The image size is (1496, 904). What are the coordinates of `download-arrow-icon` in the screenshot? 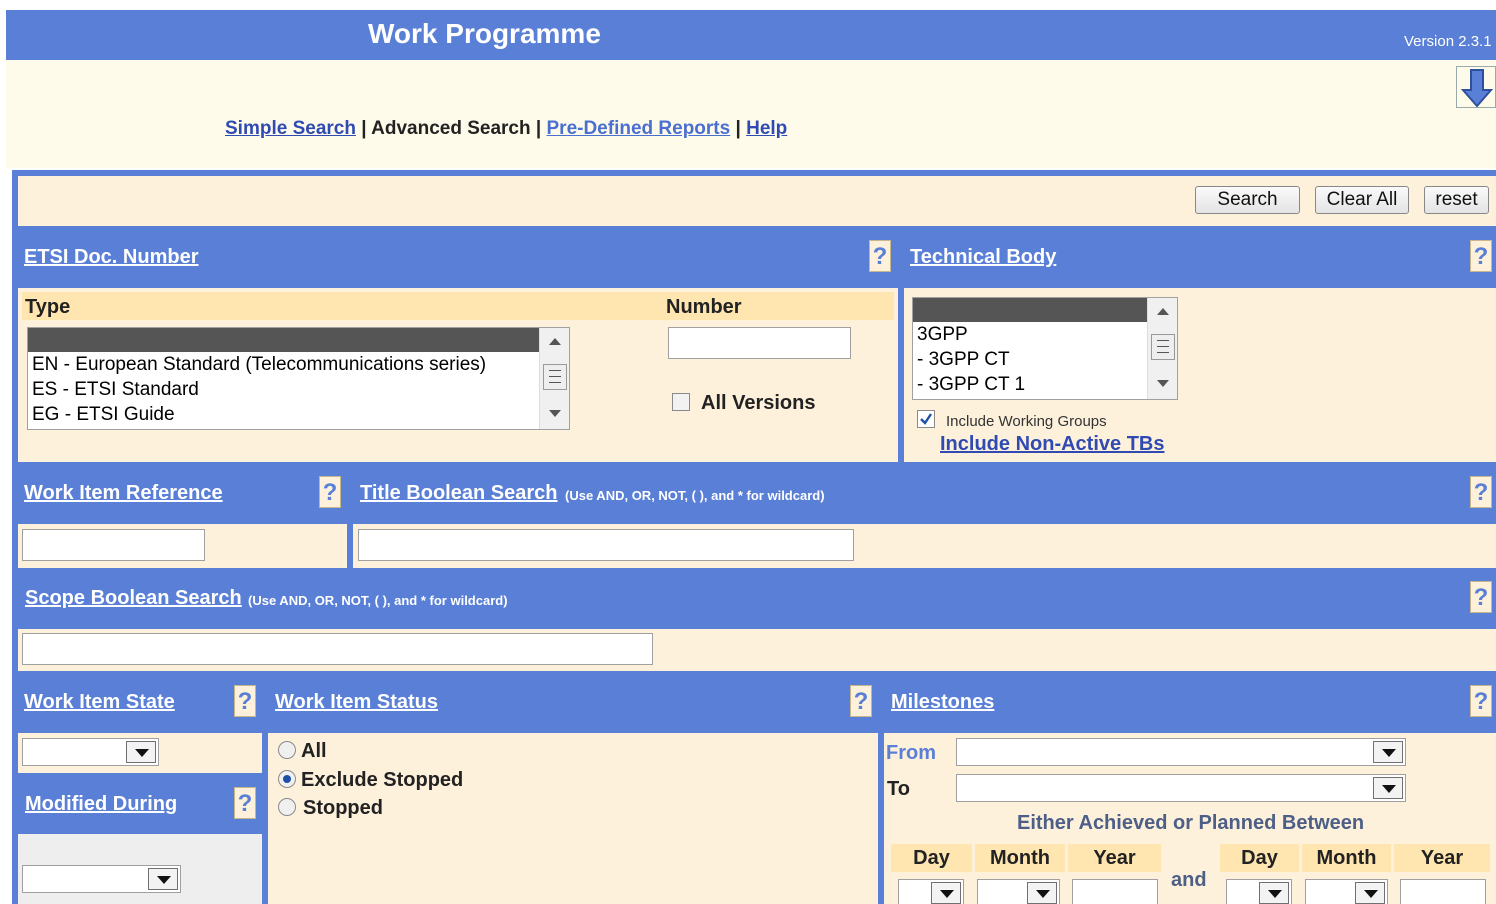 It's located at (1476, 87).